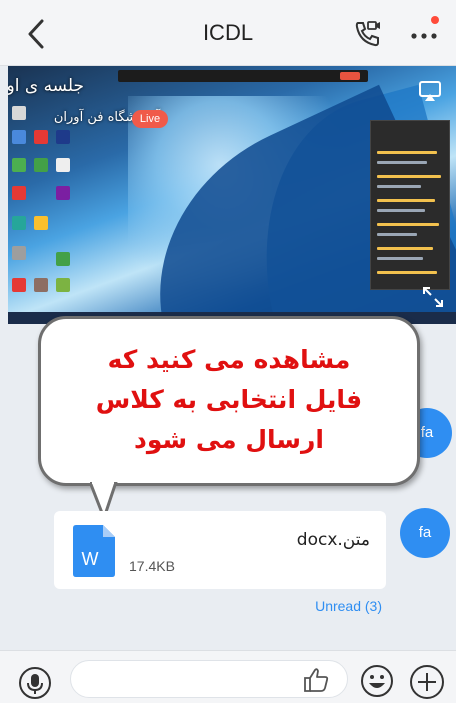 The image size is (456, 703). I want to click on live-badge: Live, so click(150, 119).